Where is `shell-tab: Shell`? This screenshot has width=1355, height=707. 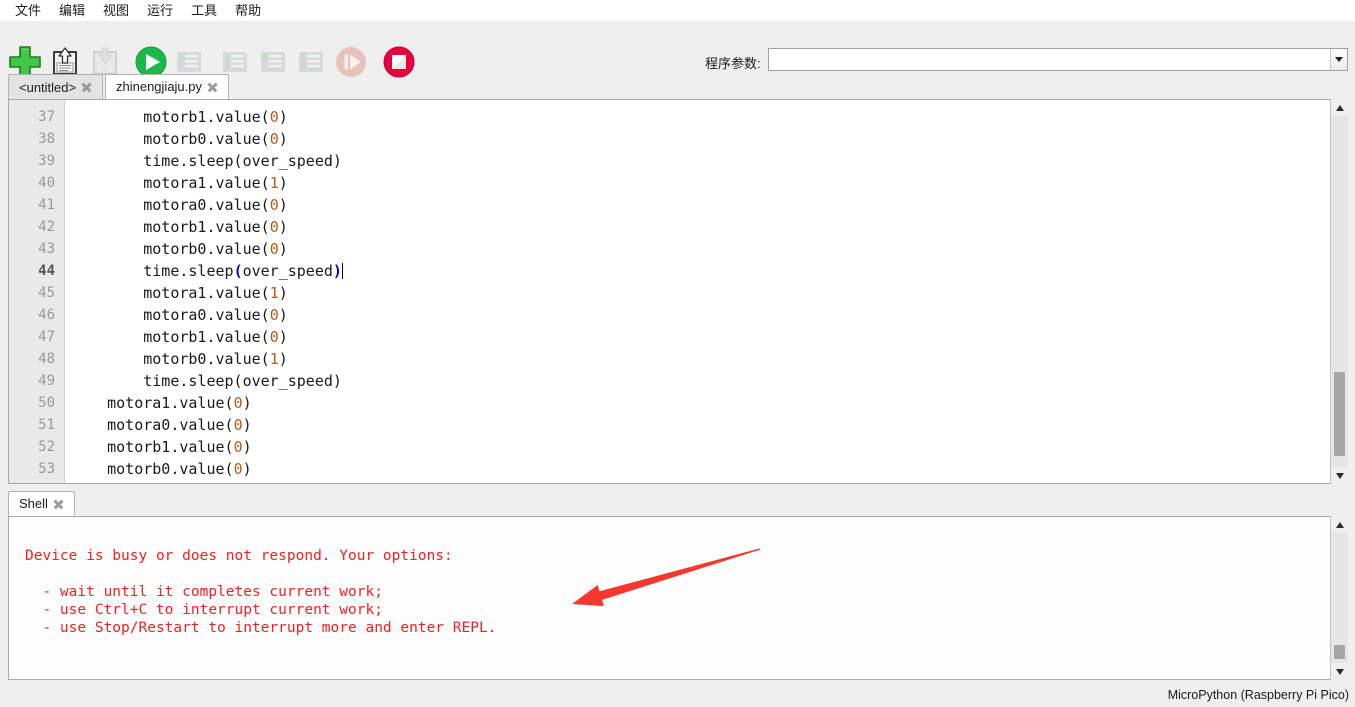
shell-tab: Shell is located at coordinates (41, 503).